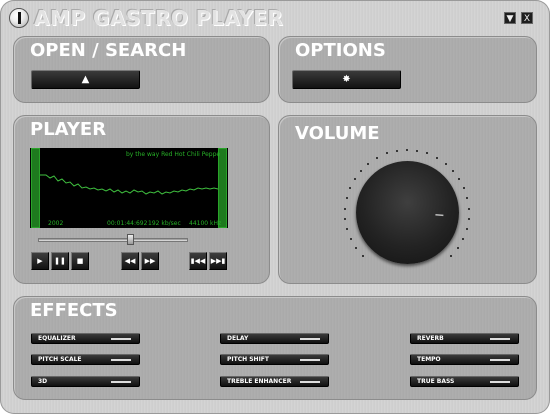 Image resolution: width=550 pixels, height=414 pixels. Describe the element at coordinates (274, 359) in the screenshot. I see `pitch-shift-button: PITCH SHIFT` at that location.